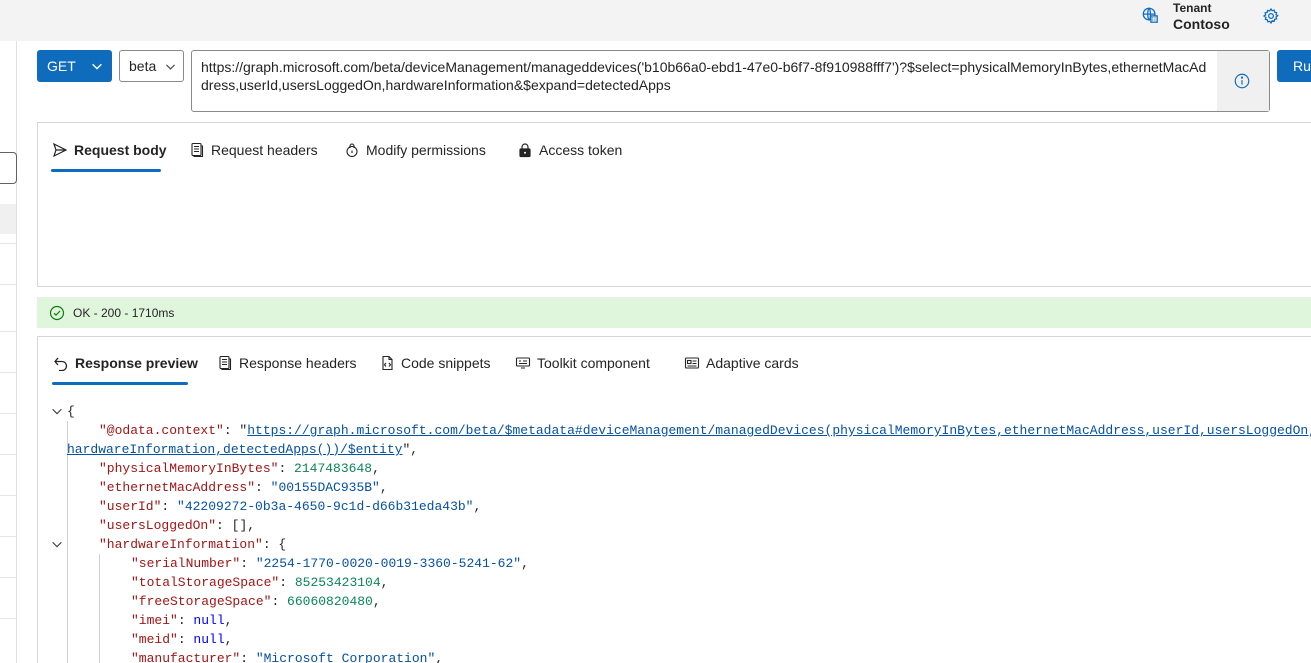  I want to click on tab-label: Access token, so click(581, 150).